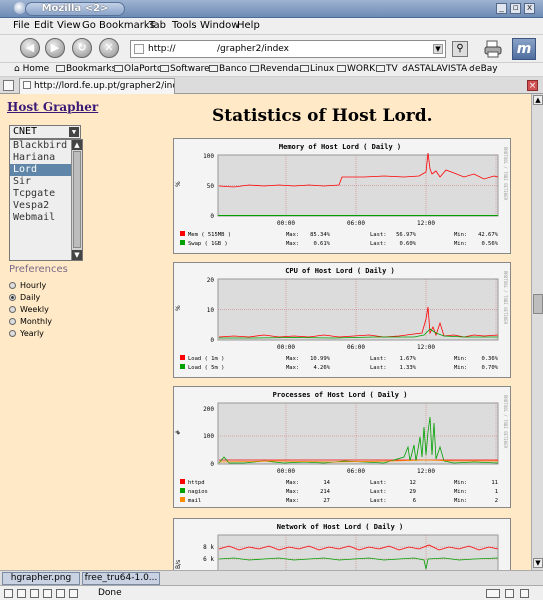  Describe the element at coordinates (460, 49) in the screenshot. I see `go-icon: ⚲` at that location.